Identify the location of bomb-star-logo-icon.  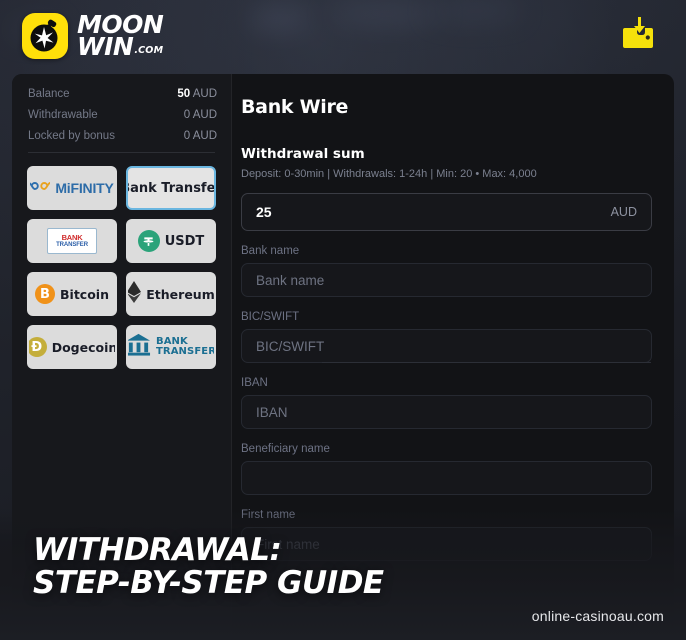
(45, 36).